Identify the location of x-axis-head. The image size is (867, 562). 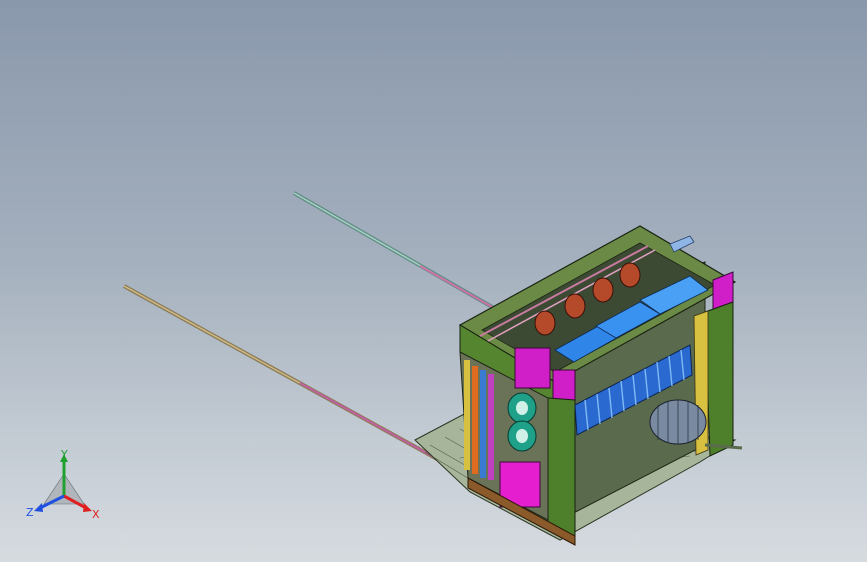
(87, 507).